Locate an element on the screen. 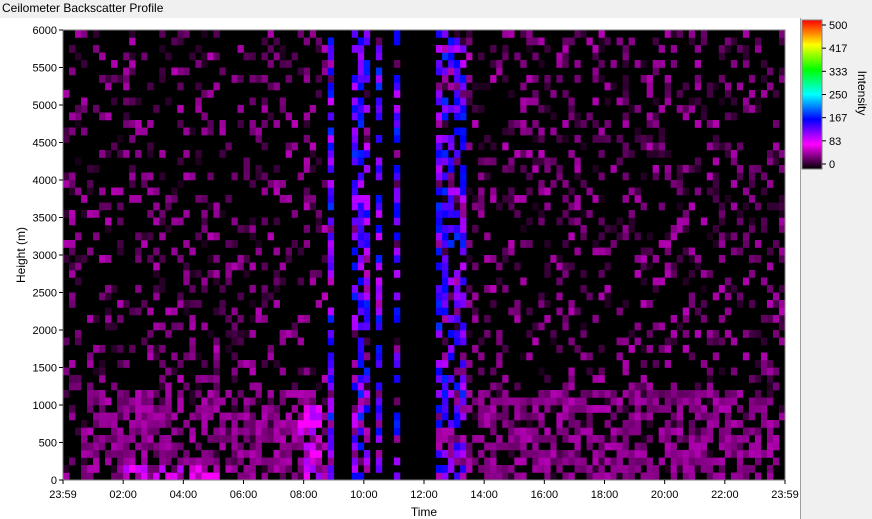 The image size is (872, 519). y-tick-label: 6000 is located at coordinates (45, 31).